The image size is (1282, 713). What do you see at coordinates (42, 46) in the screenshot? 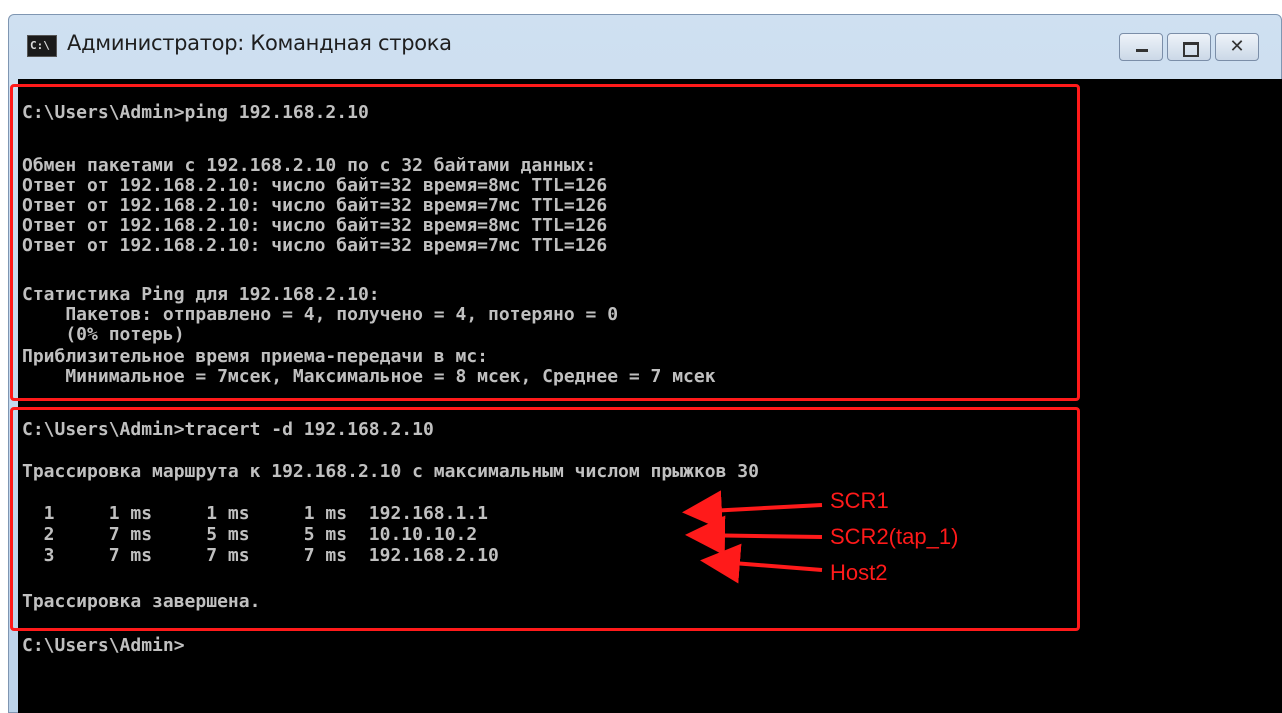
I see `cmd-app-icon: C:\` at bounding box center [42, 46].